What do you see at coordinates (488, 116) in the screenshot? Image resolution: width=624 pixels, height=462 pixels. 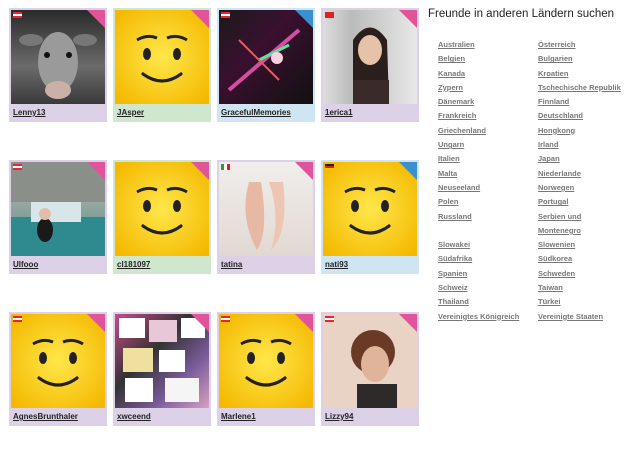 I see `country-link: Frankreich` at bounding box center [488, 116].